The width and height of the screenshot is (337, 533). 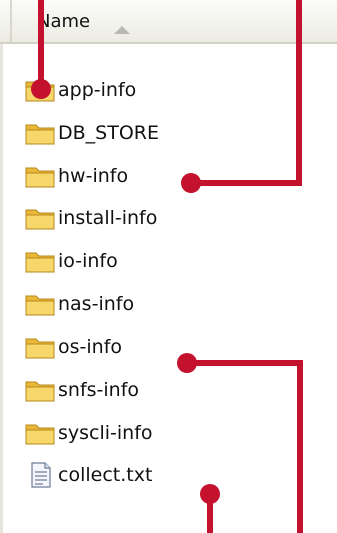 I want to click on list-item-syscli-info: syscli-info, so click(x=154, y=433).